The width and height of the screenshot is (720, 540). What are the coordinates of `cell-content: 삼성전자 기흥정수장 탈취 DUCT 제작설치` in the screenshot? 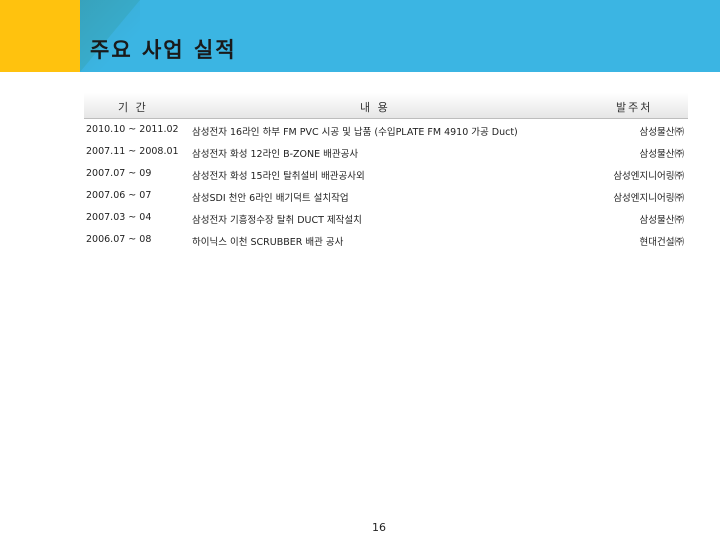 It's located at (277, 220).